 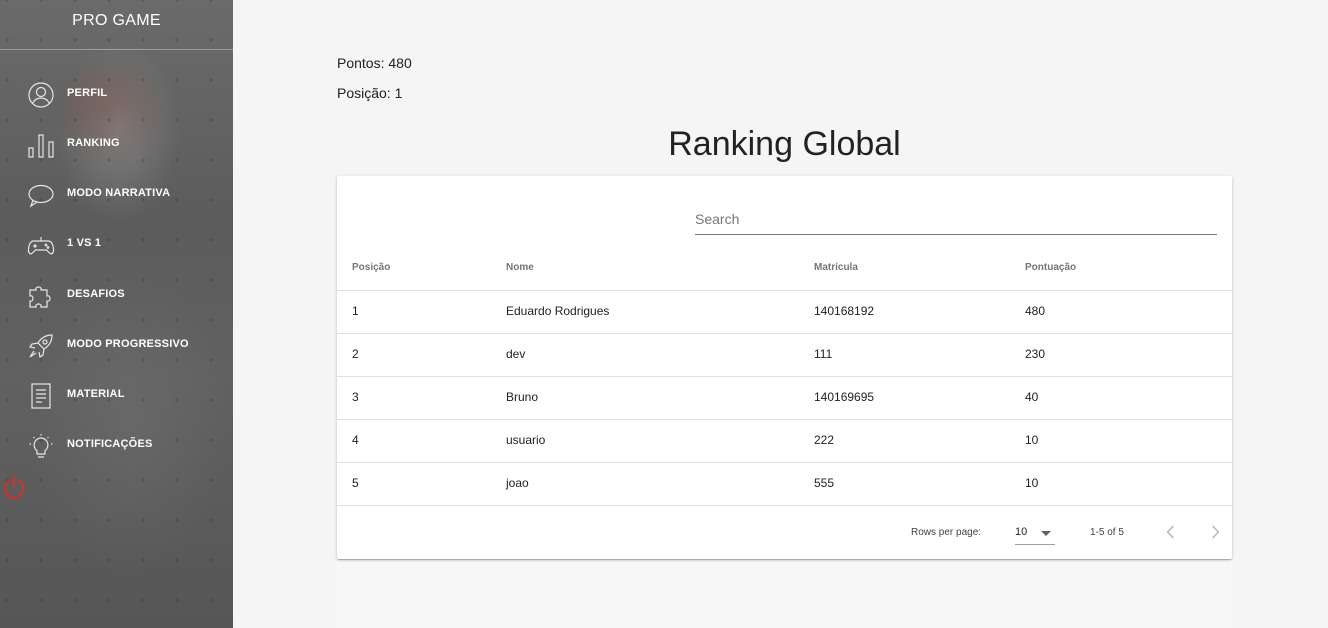 What do you see at coordinates (355, 483) in the screenshot?
I see `cell-posicao: 5` at bounding box center [355, 483].